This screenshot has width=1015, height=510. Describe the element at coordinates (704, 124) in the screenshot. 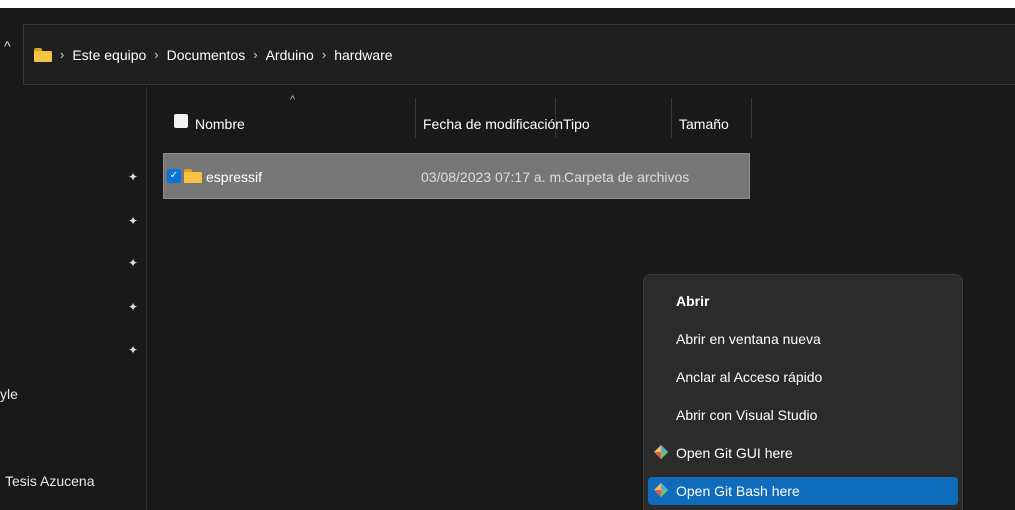

I see `column-header-size: Tamaño` at that location.